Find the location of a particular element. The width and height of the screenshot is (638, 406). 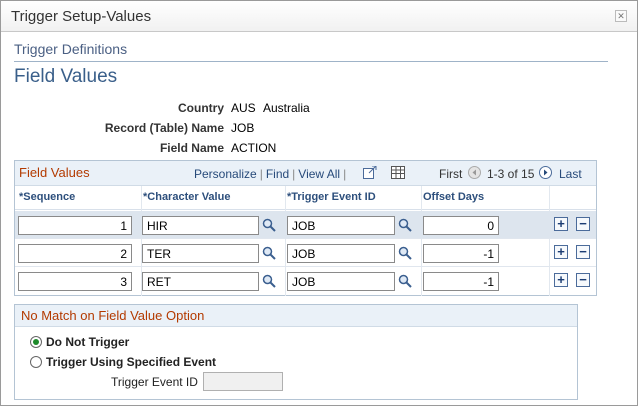

trigger-event-id-label: Trigger Event ID is located at coordinates (154, 382).